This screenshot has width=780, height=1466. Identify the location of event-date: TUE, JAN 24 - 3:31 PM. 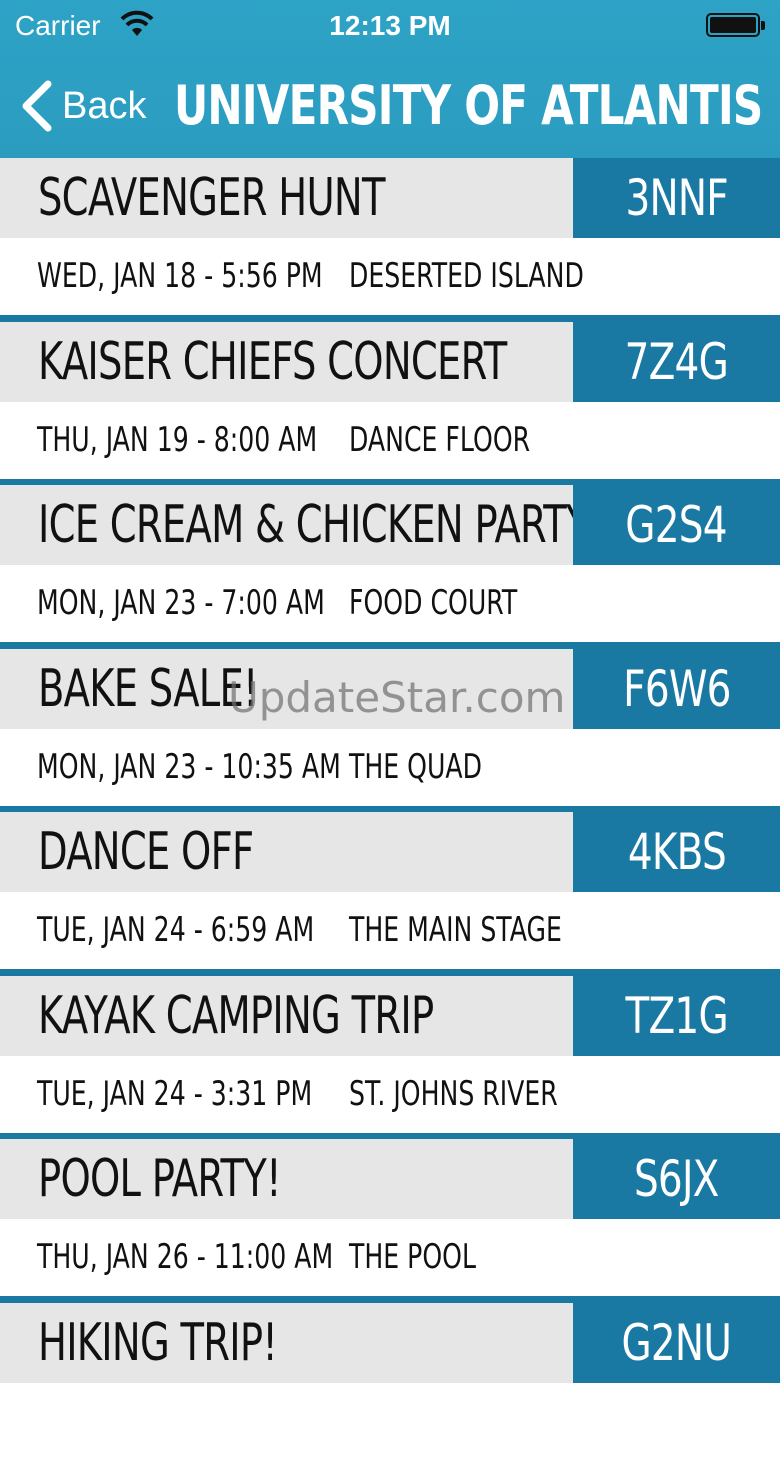
(174, 1094).